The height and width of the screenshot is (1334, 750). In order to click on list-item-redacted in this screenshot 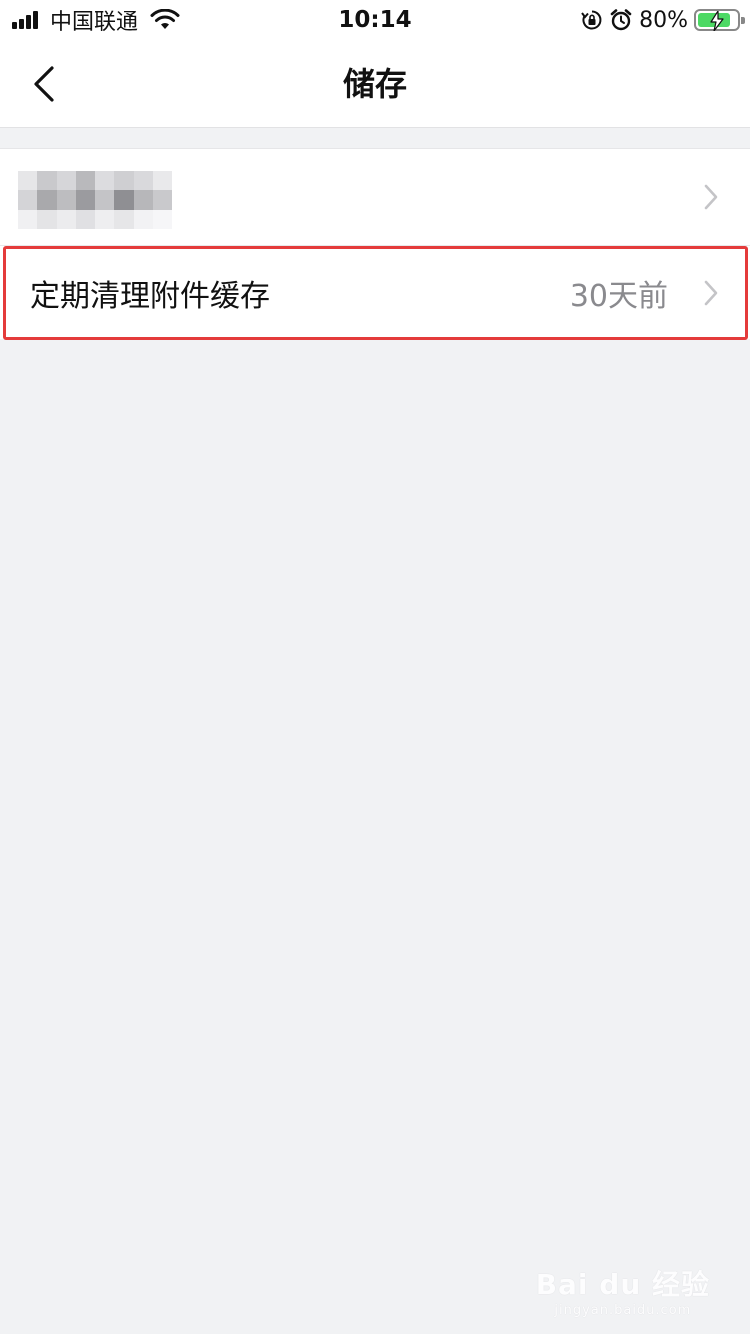, I will do `click(375, 197)`.